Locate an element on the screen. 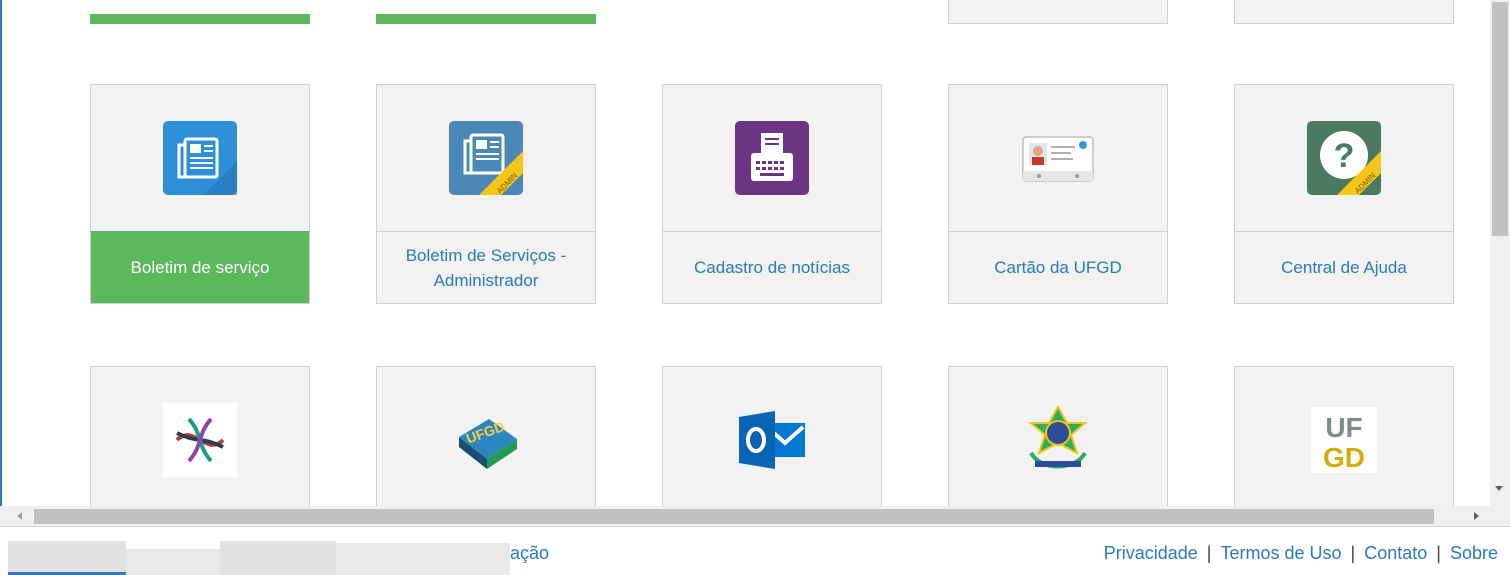 The height and width of the screenshot is (575, 1510). newspaper-admin-icon: ADMIN is located at coordinates (486, 158).